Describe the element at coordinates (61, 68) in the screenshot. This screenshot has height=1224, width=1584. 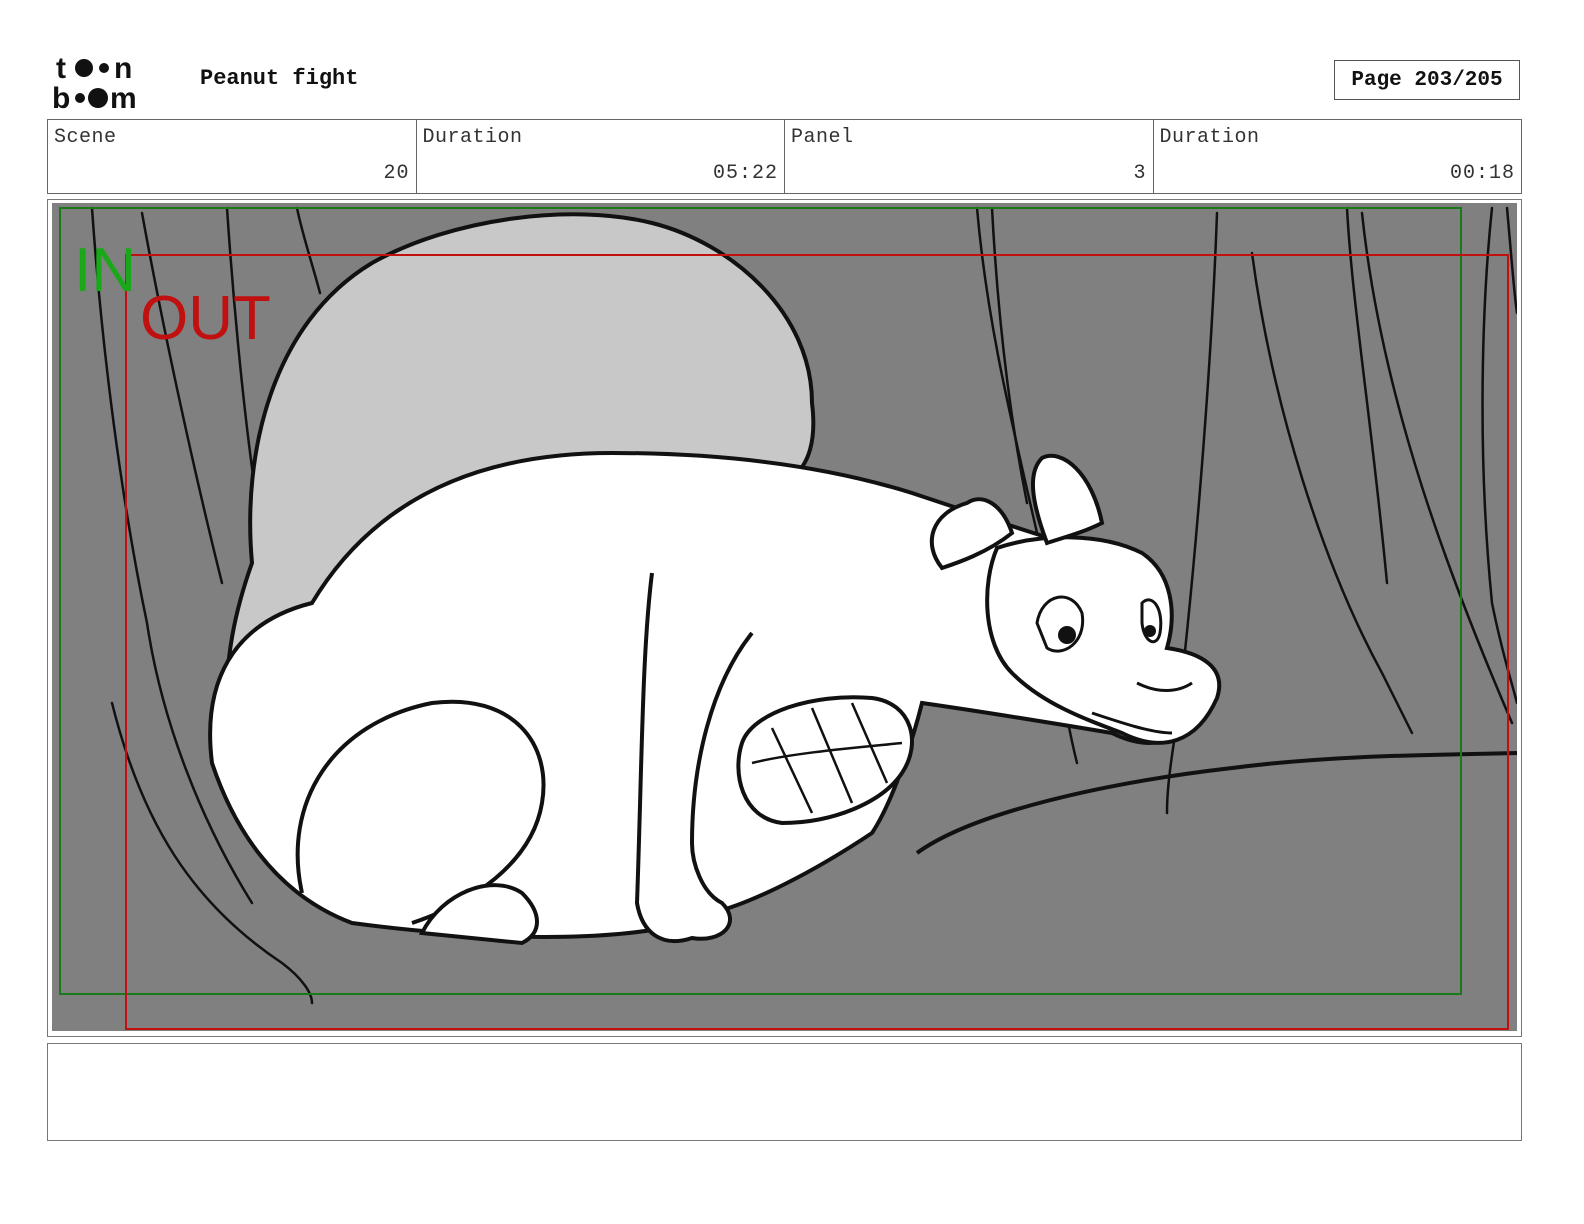
I see `svg-text: t` at that location.